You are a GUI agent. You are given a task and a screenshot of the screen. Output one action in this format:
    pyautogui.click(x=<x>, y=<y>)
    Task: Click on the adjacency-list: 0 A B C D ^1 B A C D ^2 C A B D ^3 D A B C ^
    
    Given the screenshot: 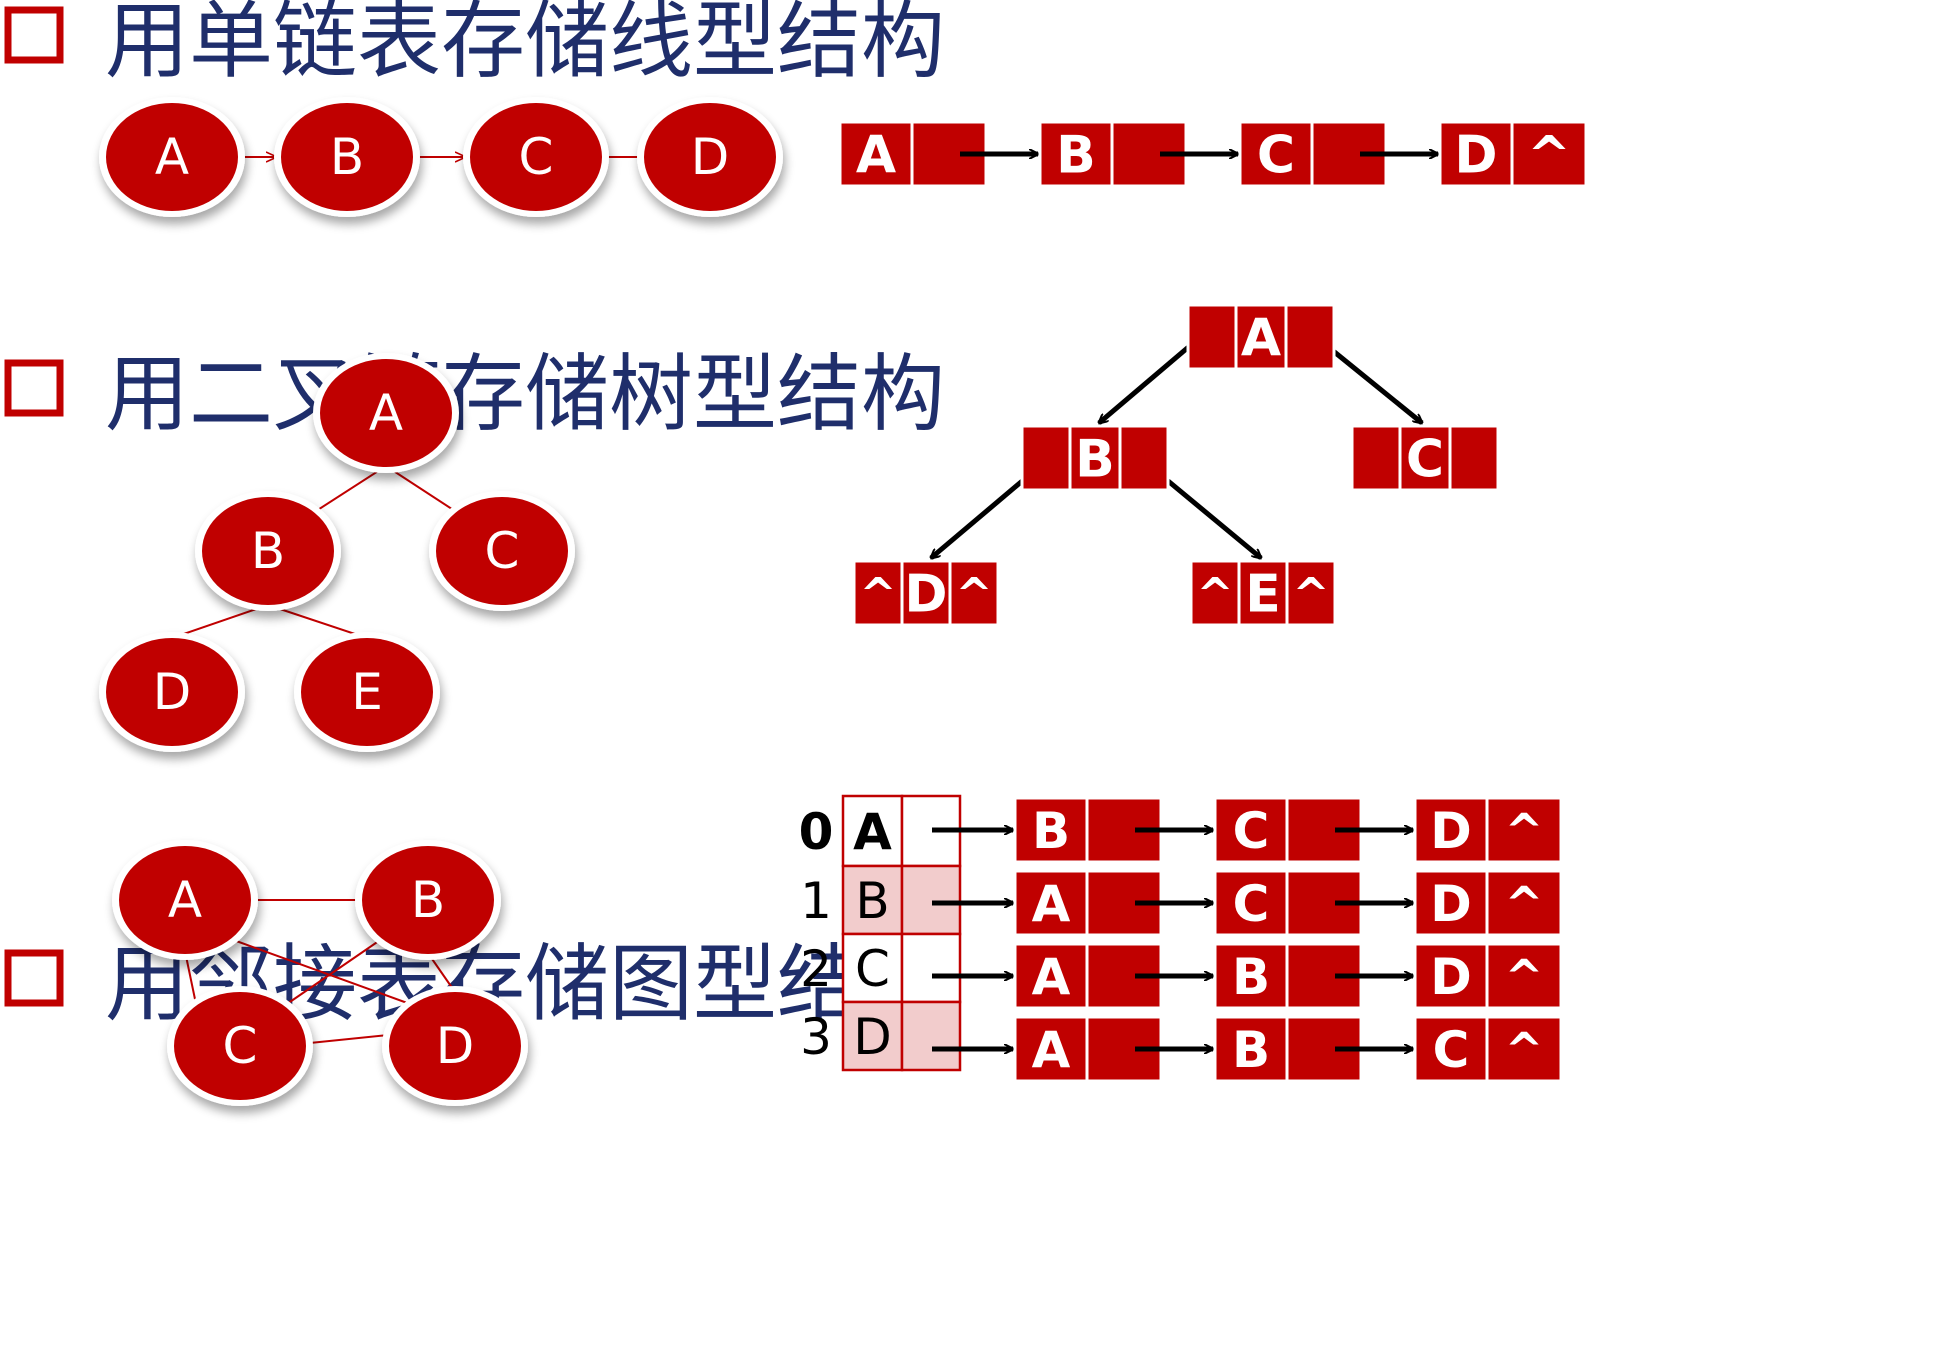 What is the action you would take?
    pyautogui.click(x=1181, y=938)
    